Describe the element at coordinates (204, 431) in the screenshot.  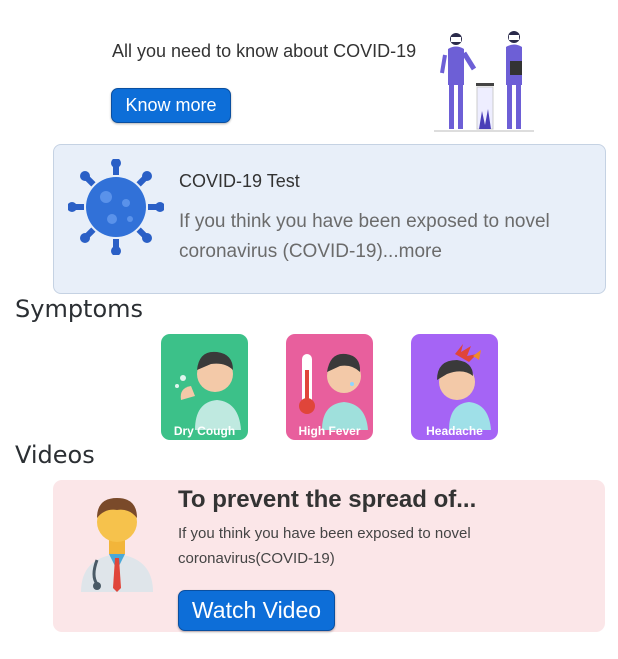
I see `symptom-label-dry-cough: Dry Cough` at that location.